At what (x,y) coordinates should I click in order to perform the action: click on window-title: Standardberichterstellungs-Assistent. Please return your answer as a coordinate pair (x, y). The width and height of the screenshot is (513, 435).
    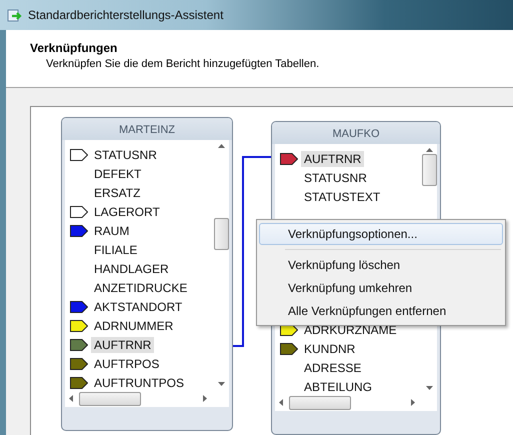
    Looking at the image, I should click on (126, 15).